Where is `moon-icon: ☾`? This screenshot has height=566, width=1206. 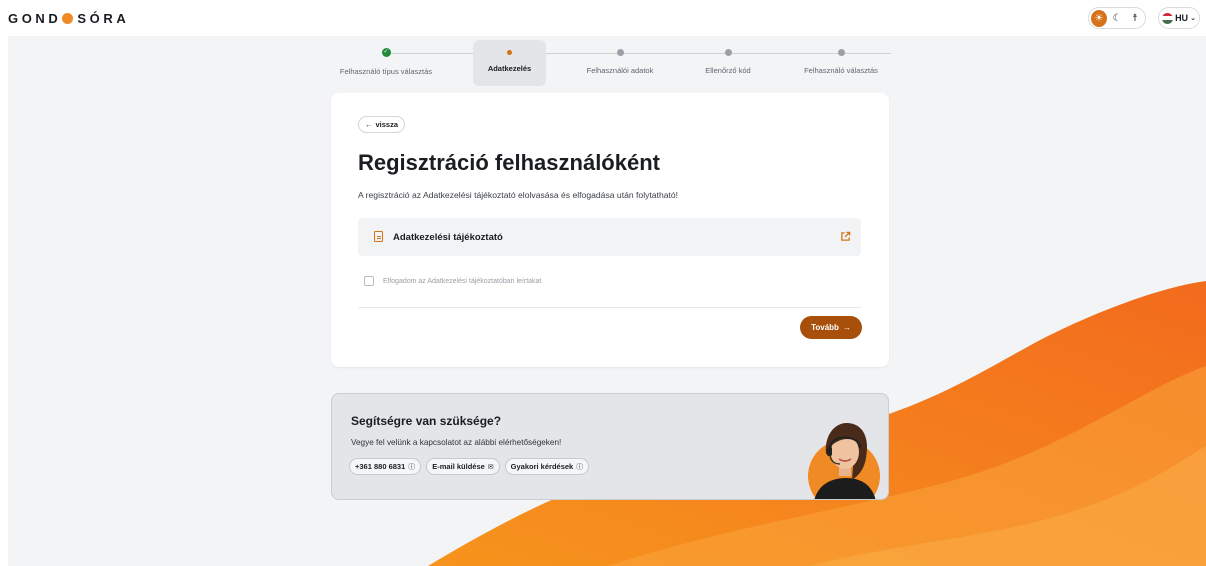
moon-icon: ☾ is located at coordinates (1117, 18).